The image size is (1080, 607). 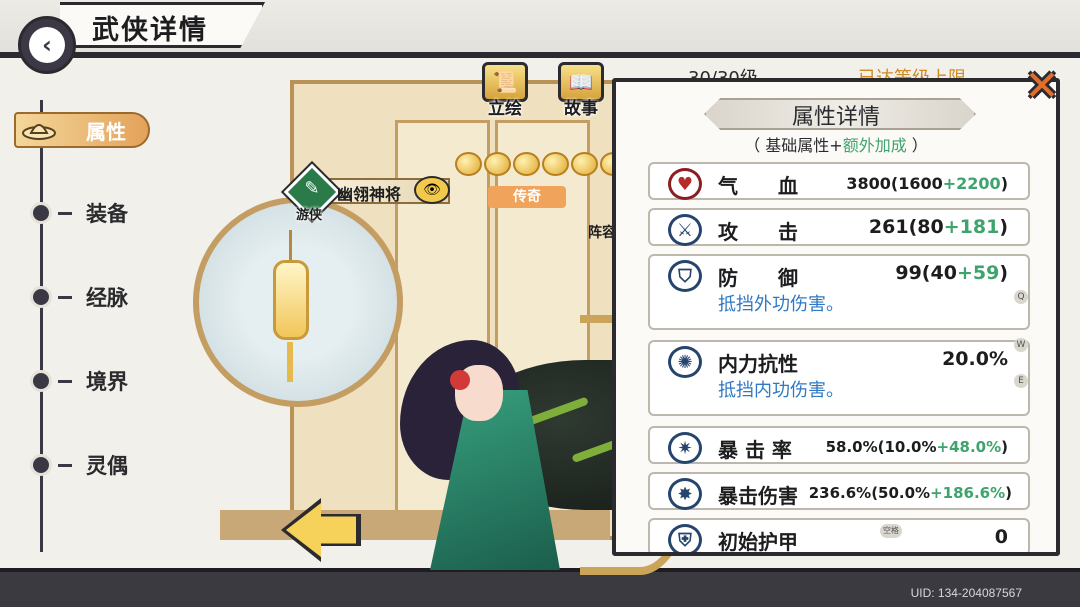 I want to click on back-button: ‹, so click(x=47, y=45).